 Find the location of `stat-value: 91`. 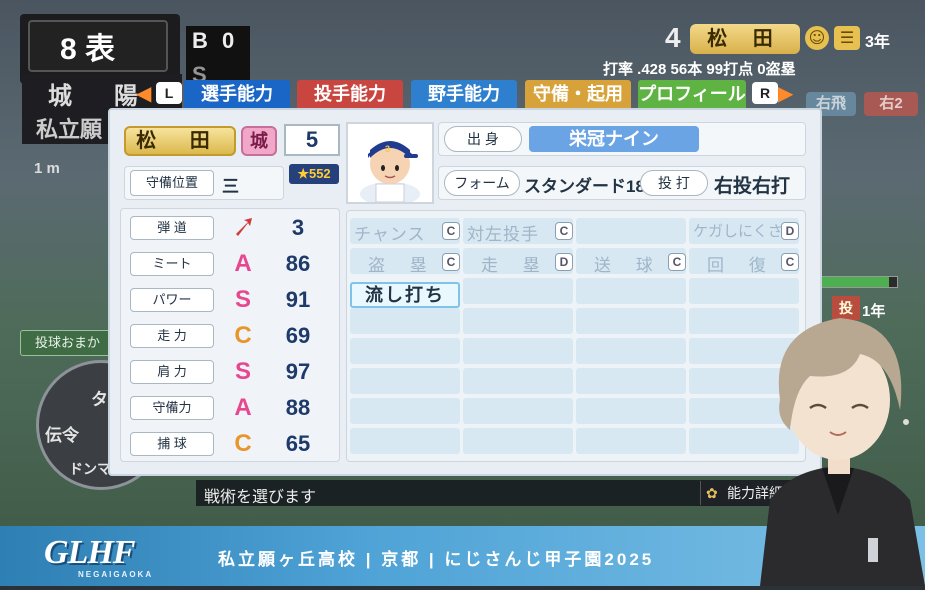

stat-value: 91 is located at coordinates (298, 299).